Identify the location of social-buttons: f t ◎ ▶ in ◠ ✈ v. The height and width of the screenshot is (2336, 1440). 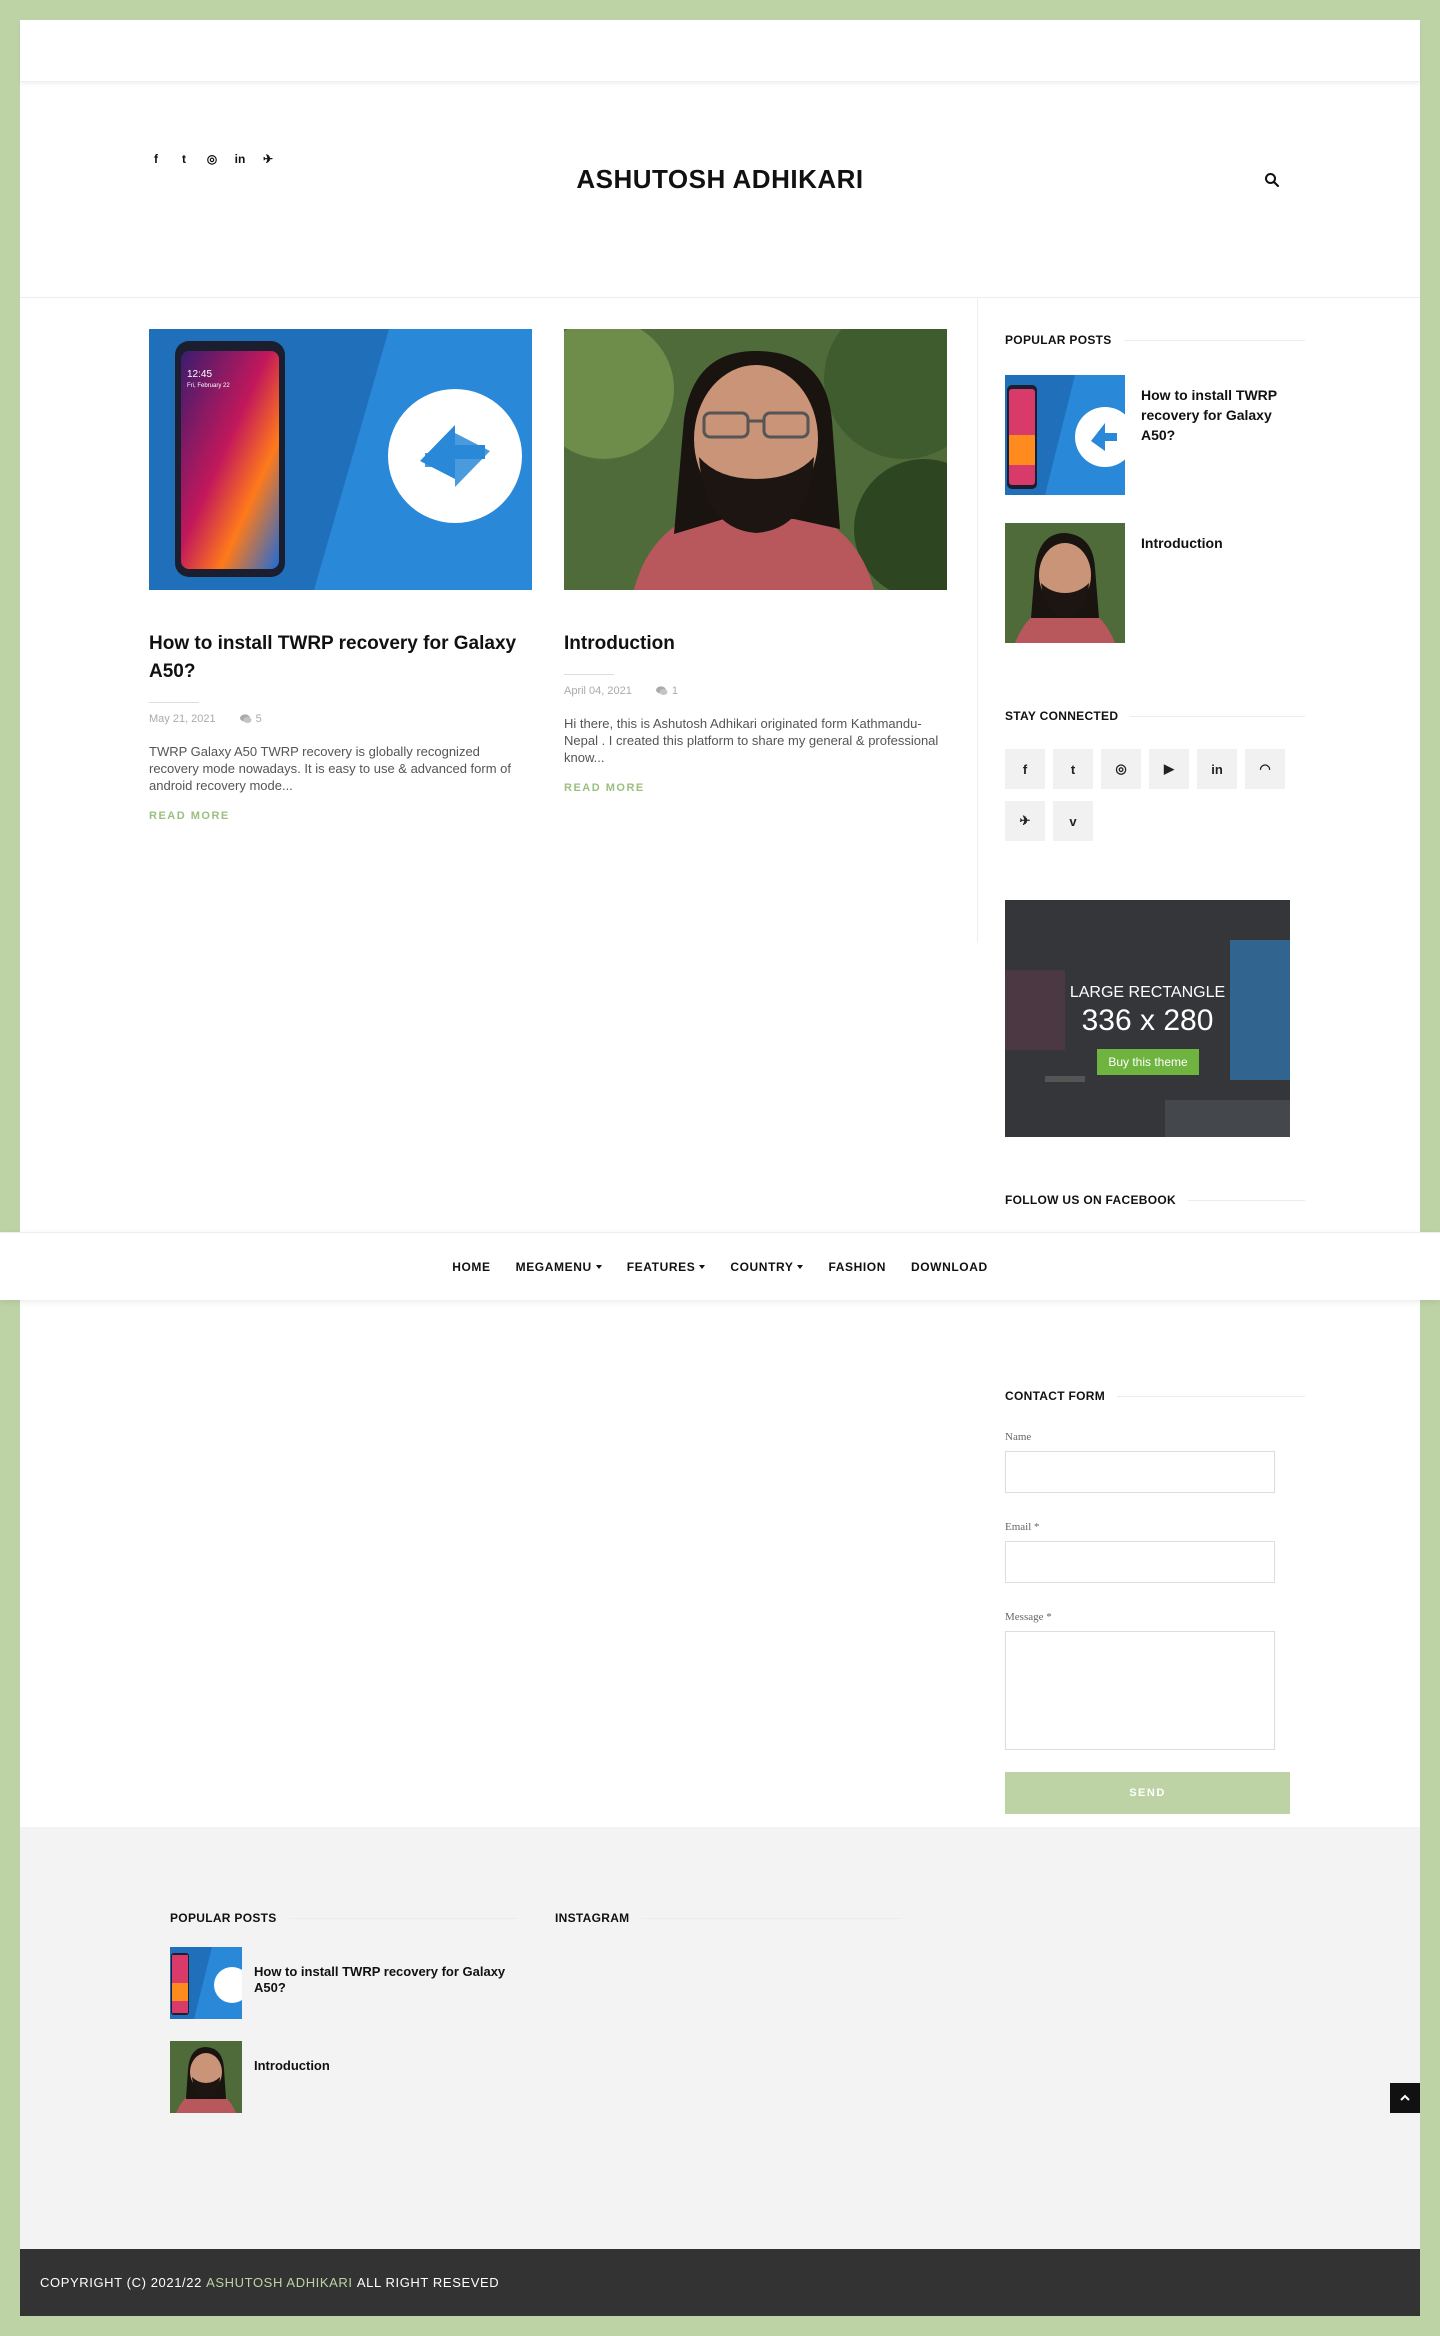
(1155, 795).